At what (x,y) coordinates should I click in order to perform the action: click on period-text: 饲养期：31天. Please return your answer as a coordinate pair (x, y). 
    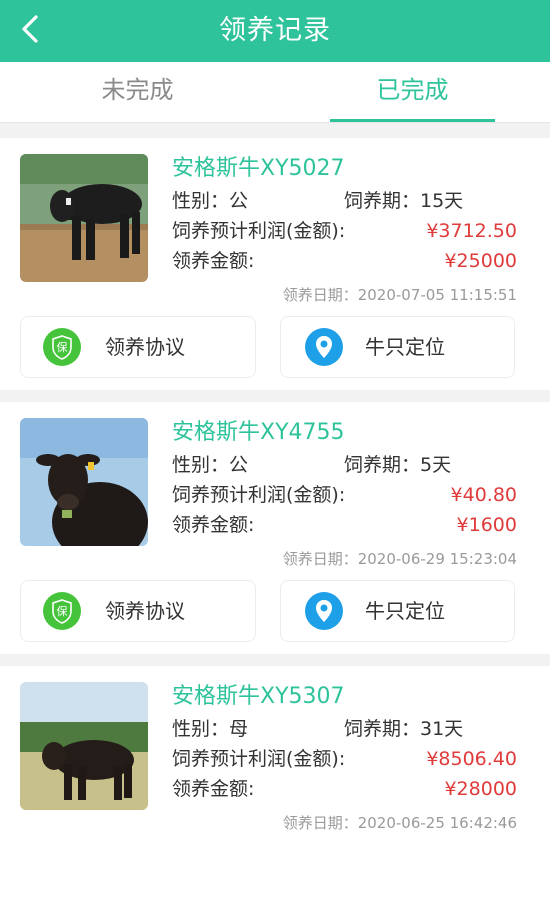
    Looking at the image, I should click on (404, 729).